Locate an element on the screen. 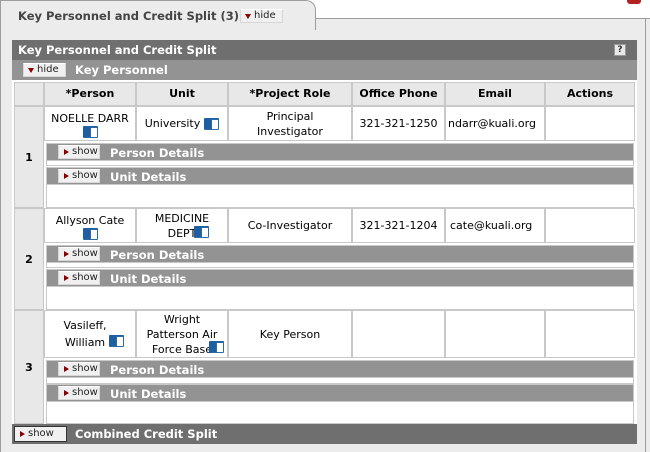 The width and height of the screenshot is (650, 452). header-email: Email is located at coordinates (495, 94).